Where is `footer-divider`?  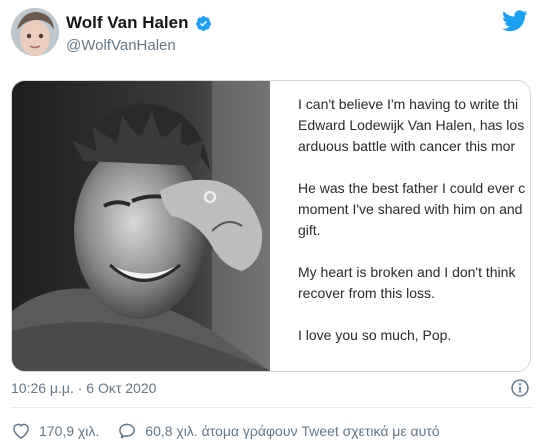 footer-divider is located at coordinates (272, 407).